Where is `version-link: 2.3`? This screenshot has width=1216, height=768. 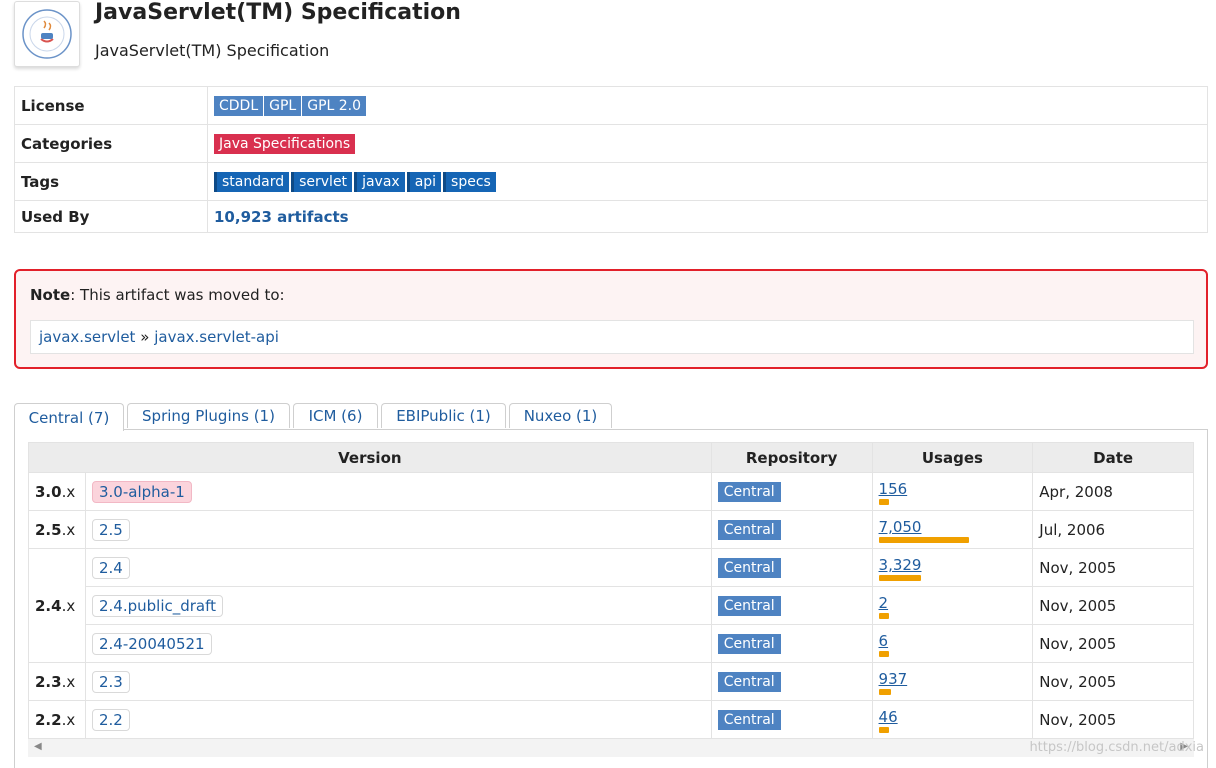 version-link: 2.3 is located at coordinates (110, 681).